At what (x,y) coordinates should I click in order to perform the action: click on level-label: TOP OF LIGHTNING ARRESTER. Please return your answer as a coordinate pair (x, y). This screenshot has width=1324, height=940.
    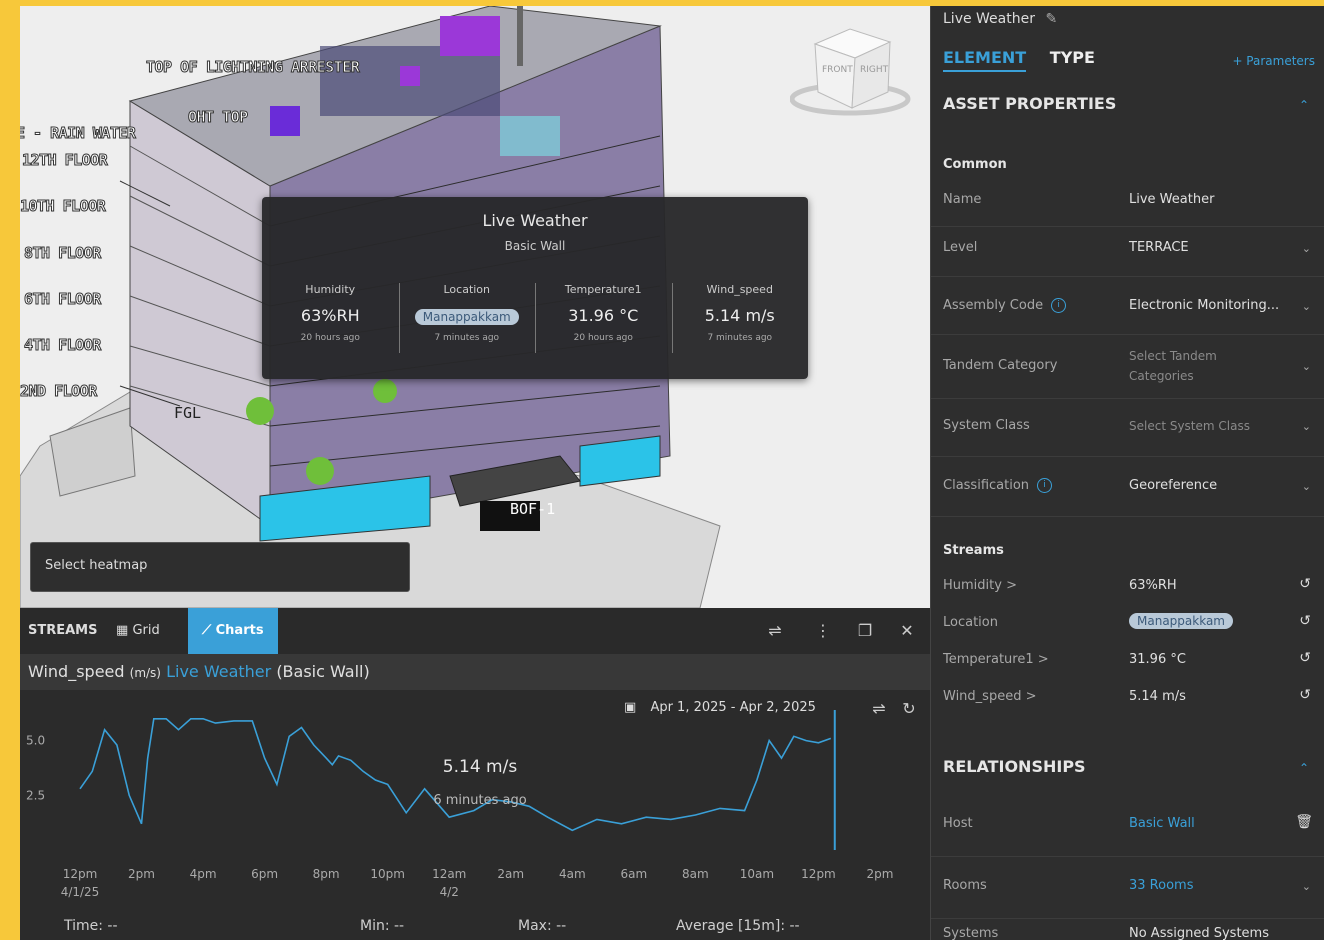
    Looking at the image, I should click on (252, 67).